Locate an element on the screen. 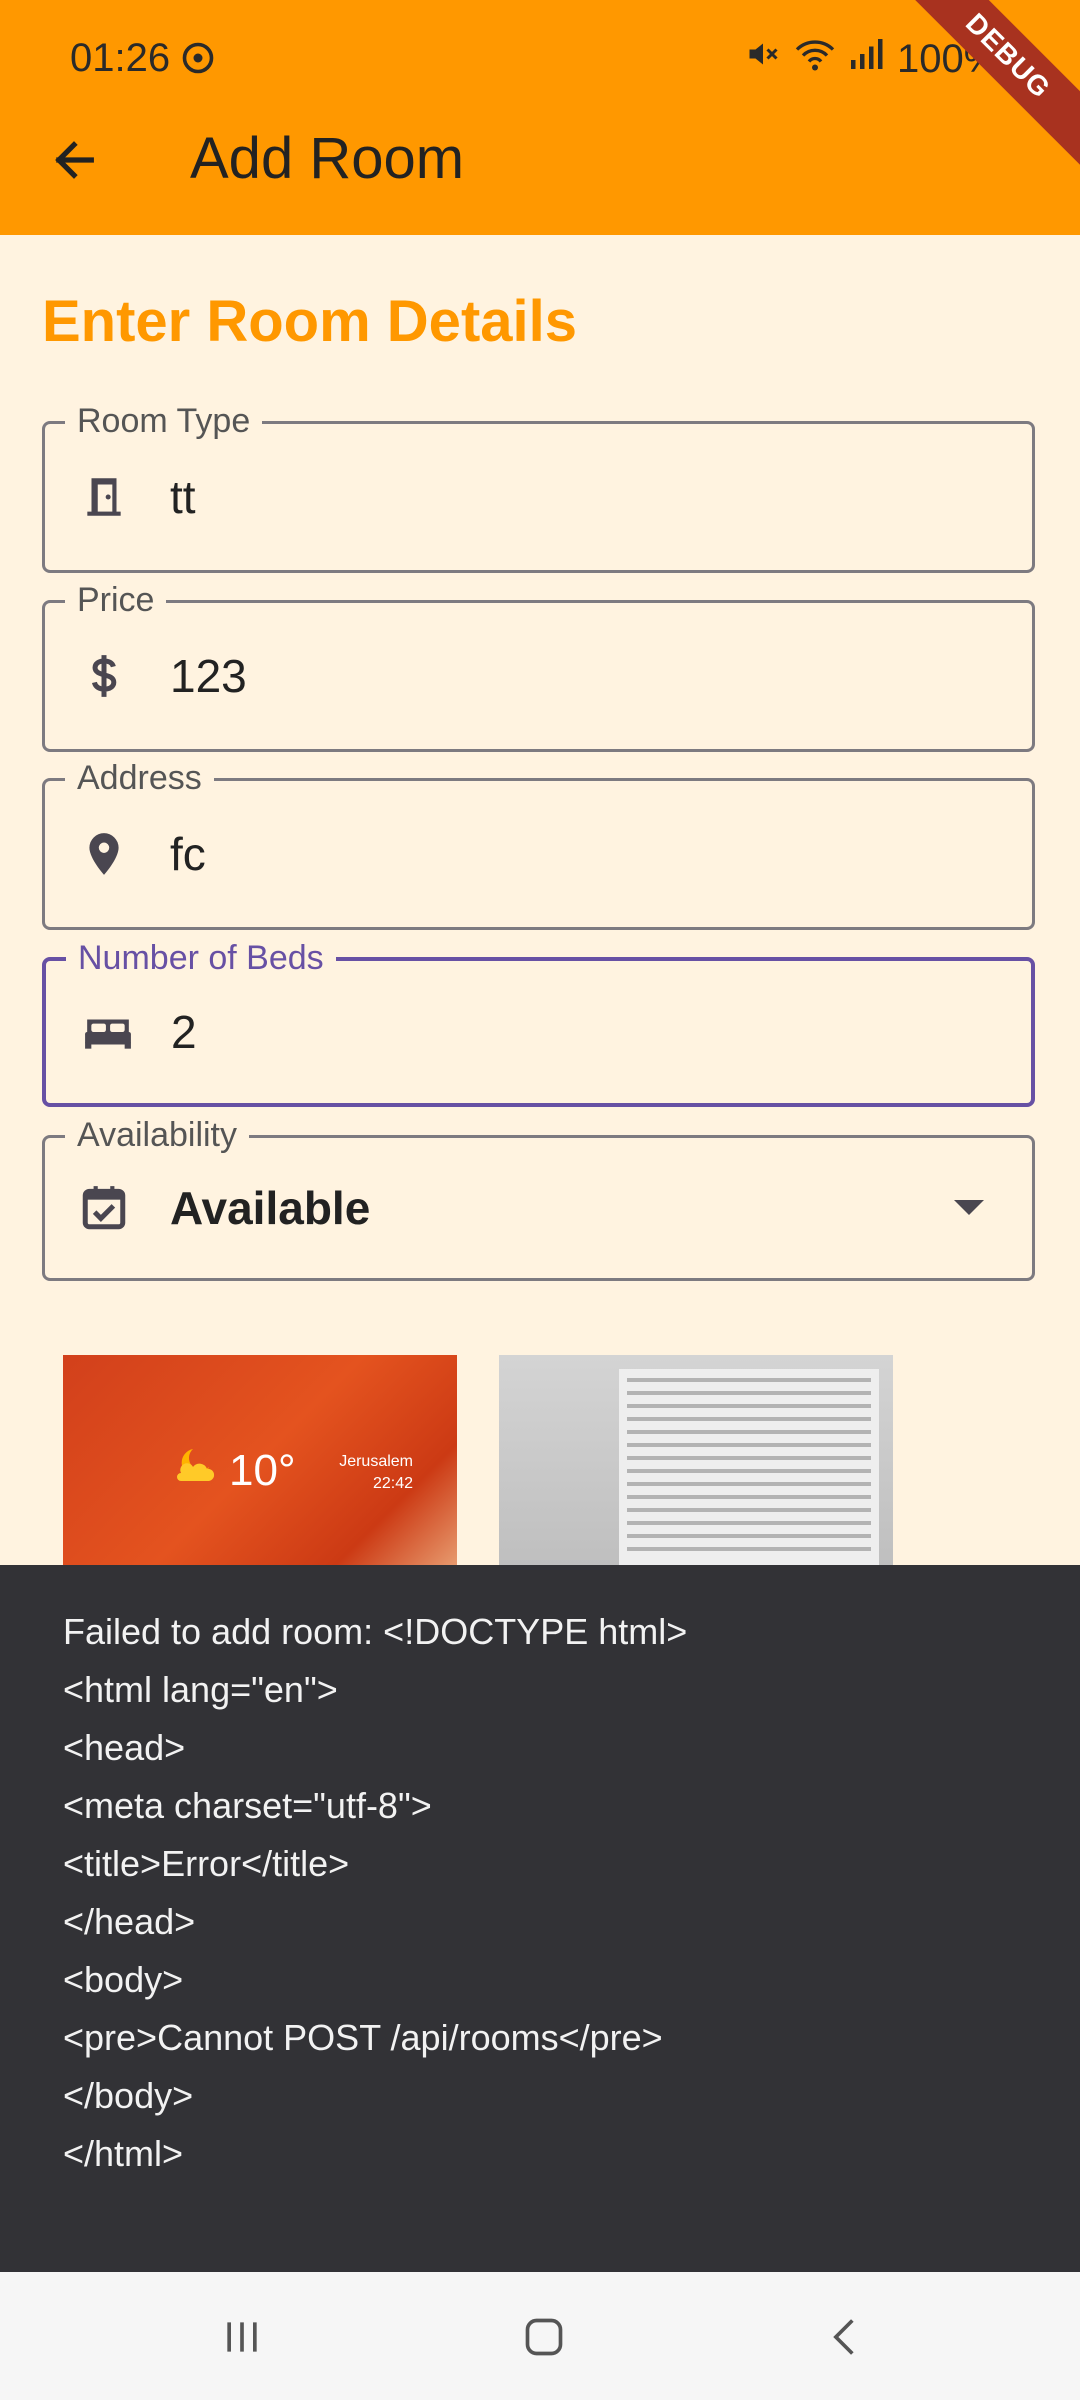 This screenshot has height=2400, width=1080. signal-icon is located at coordinates (866, 59).